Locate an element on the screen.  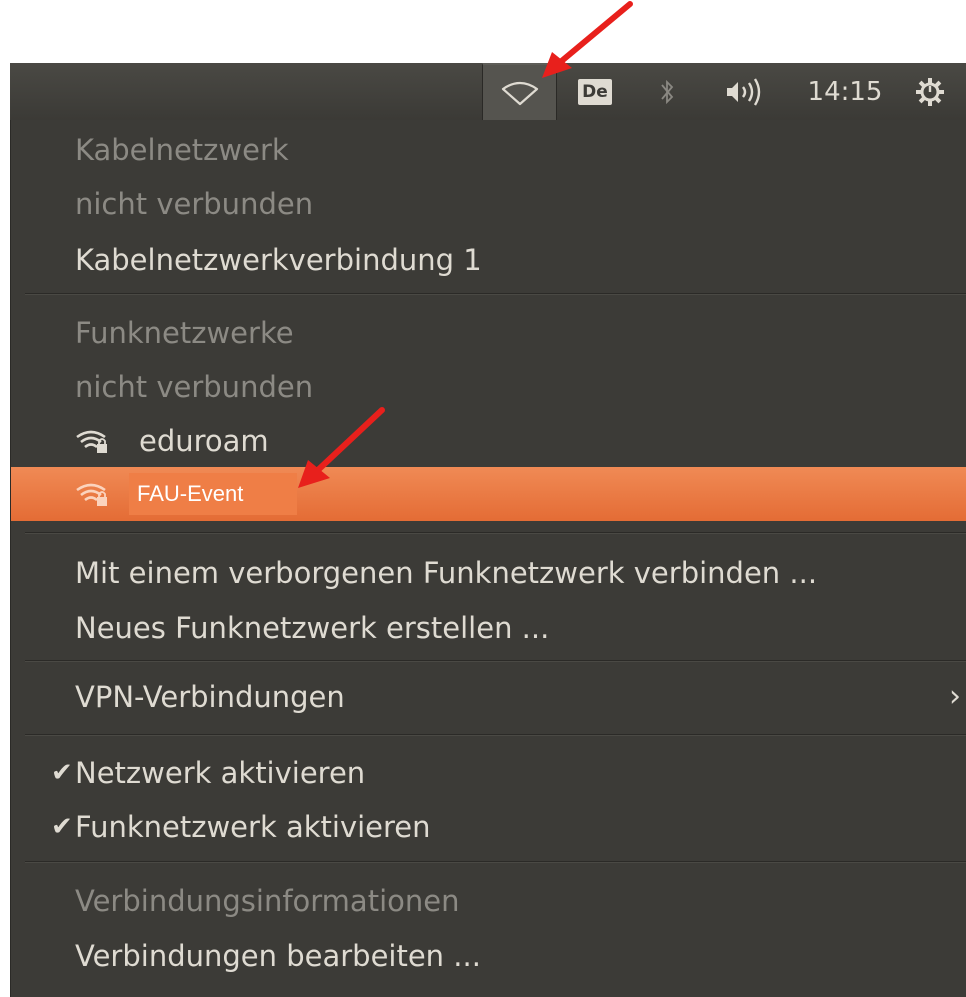
enable-networking-item: ✔ Netzwerk aktivieren is located at coordinates (488, 773).